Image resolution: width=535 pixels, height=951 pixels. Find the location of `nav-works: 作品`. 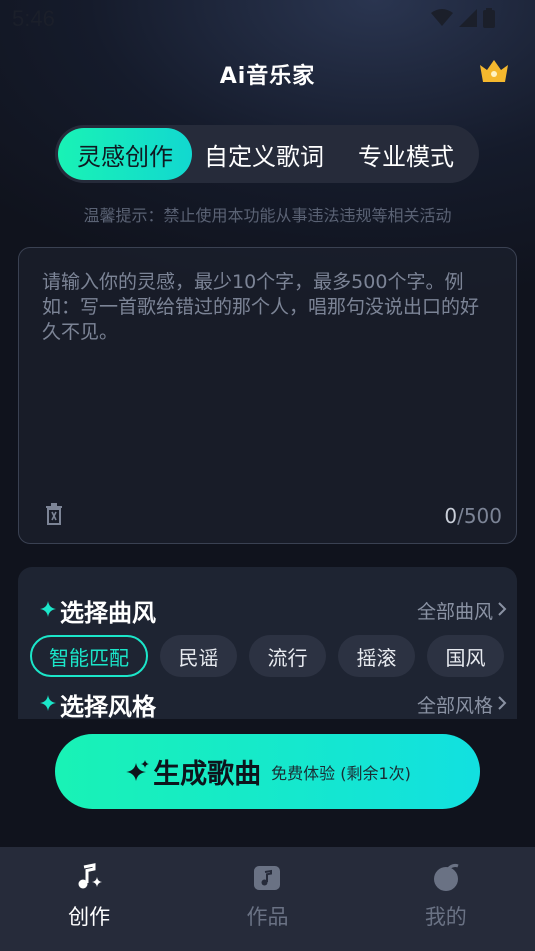

nav-works: 作品 is located at coordinates (267, 899).